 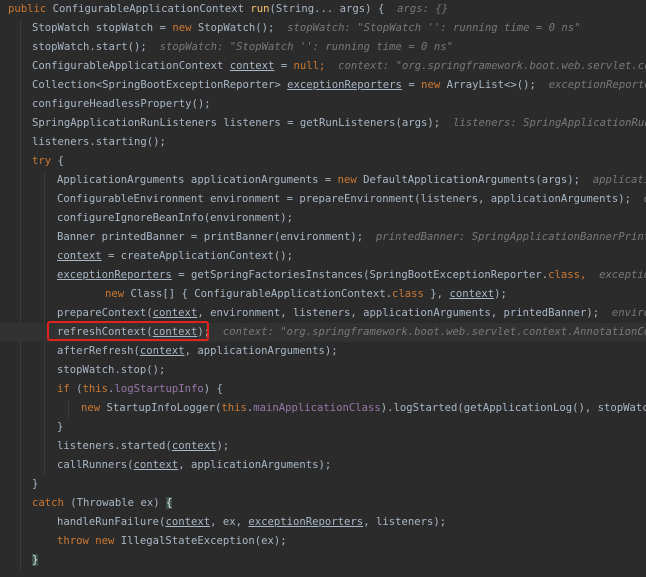 I want to click on code-token: (String... args) {, so click(x=333, y=9).